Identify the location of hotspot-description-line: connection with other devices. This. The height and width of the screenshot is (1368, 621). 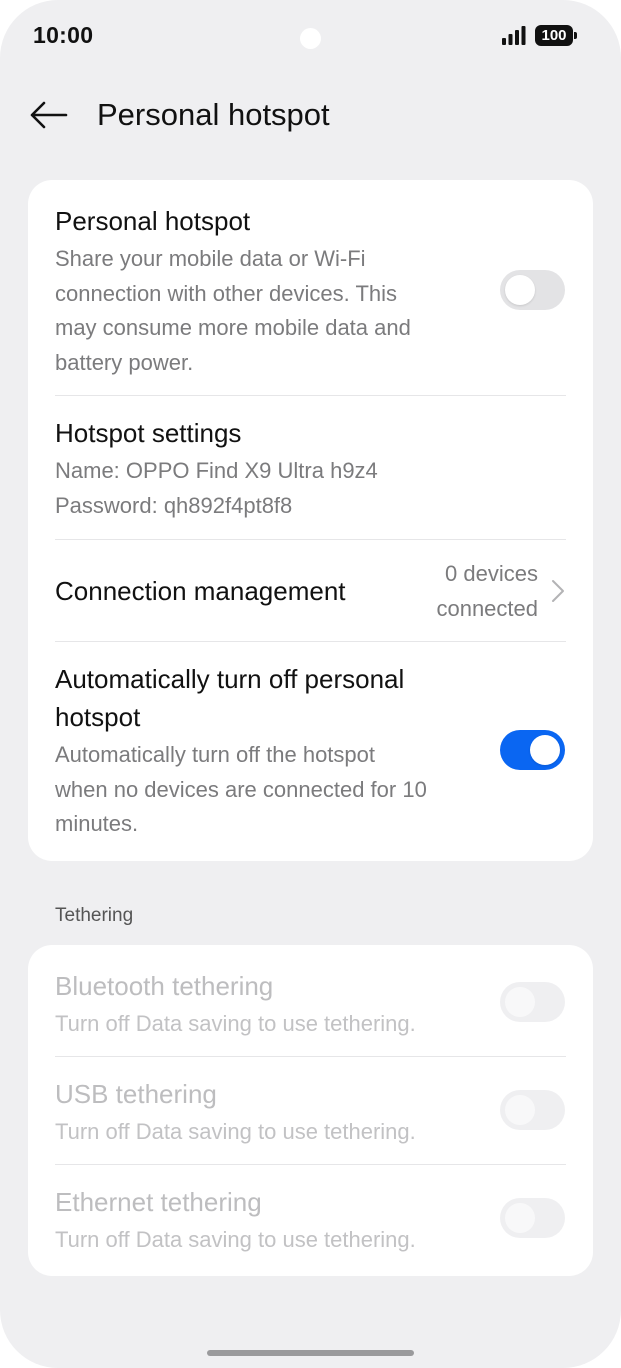
(226, 293).